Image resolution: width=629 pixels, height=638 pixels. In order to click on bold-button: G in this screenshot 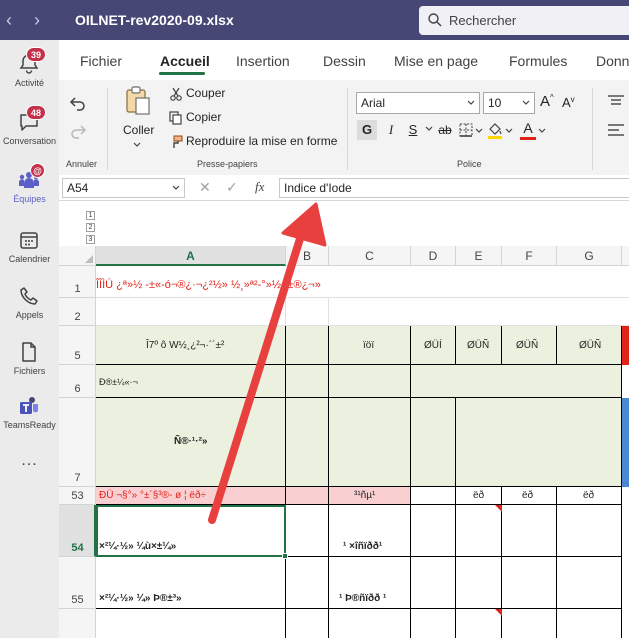, I will do `click(367, 130)`.